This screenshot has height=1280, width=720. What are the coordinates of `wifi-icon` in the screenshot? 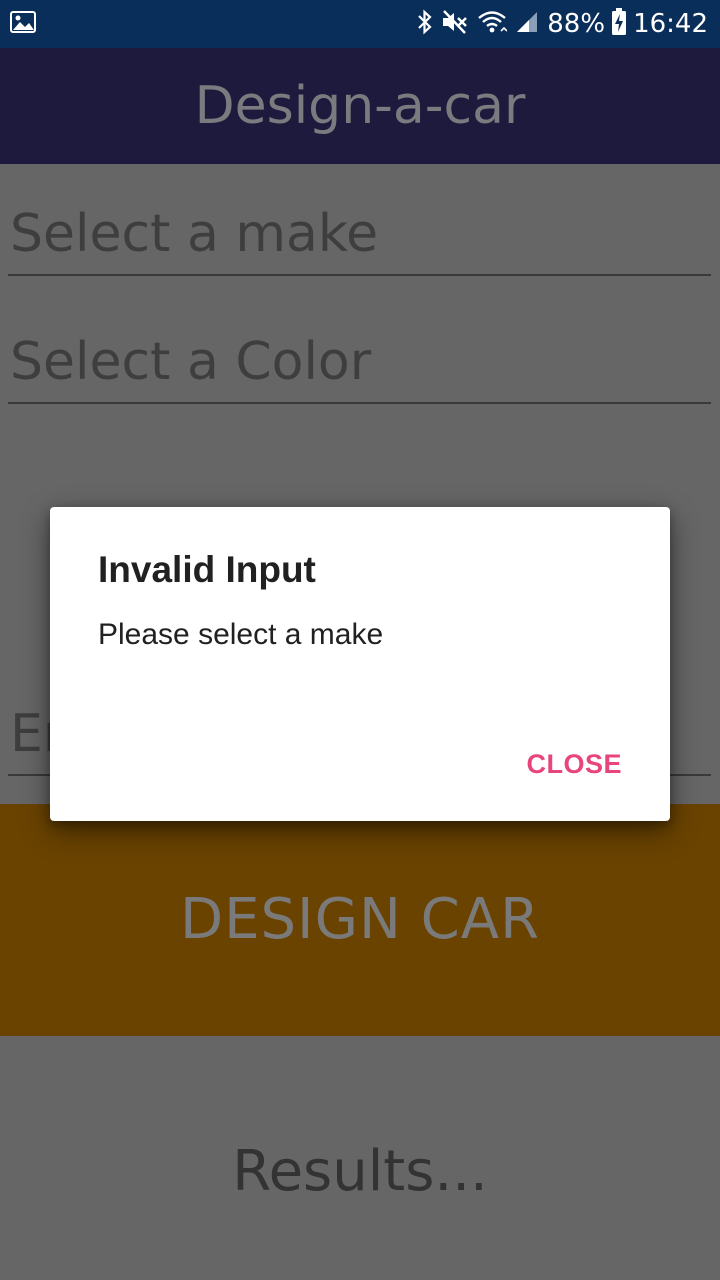 It's located at (492, 24).